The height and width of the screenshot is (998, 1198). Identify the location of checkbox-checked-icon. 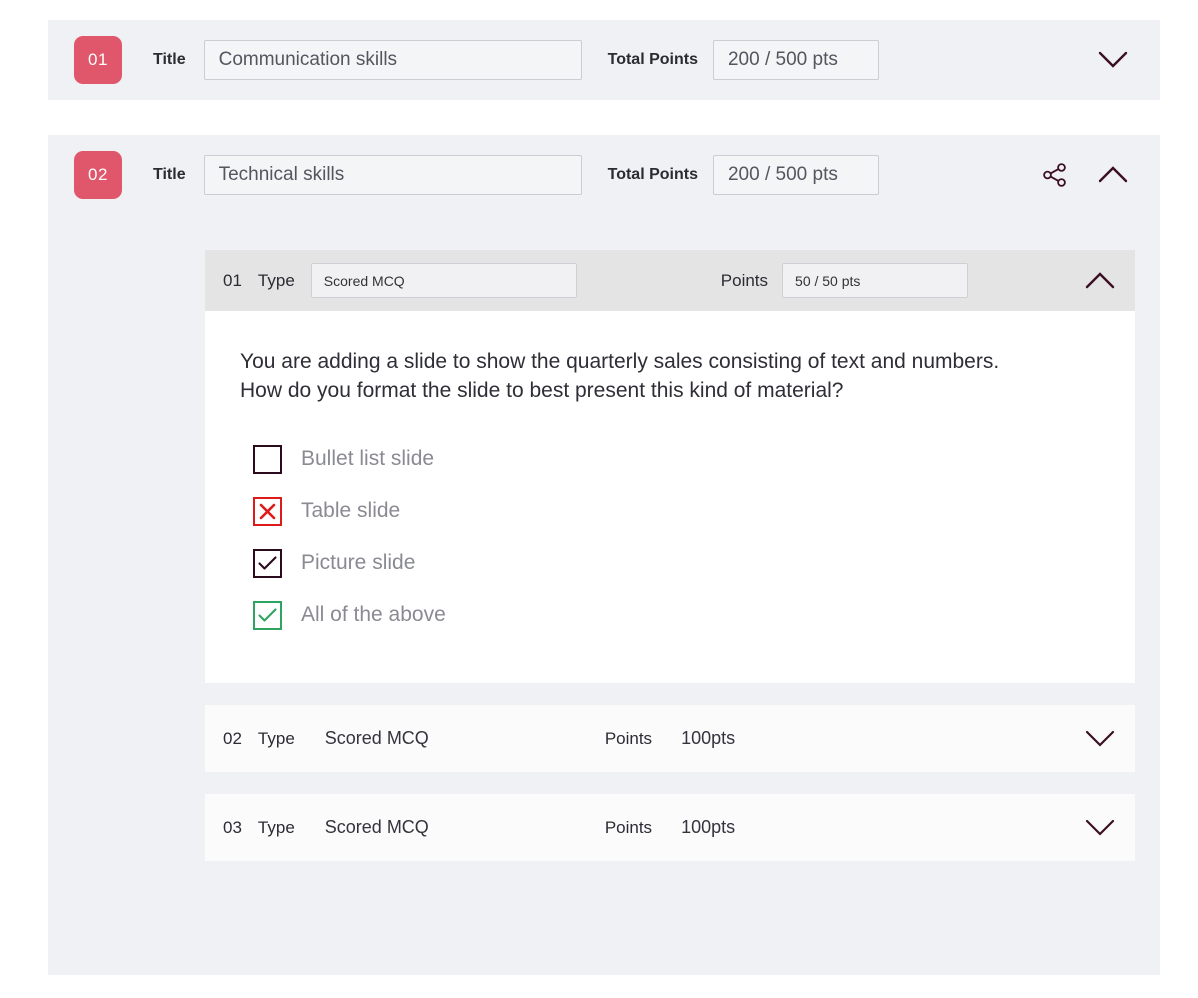
(267, 563).